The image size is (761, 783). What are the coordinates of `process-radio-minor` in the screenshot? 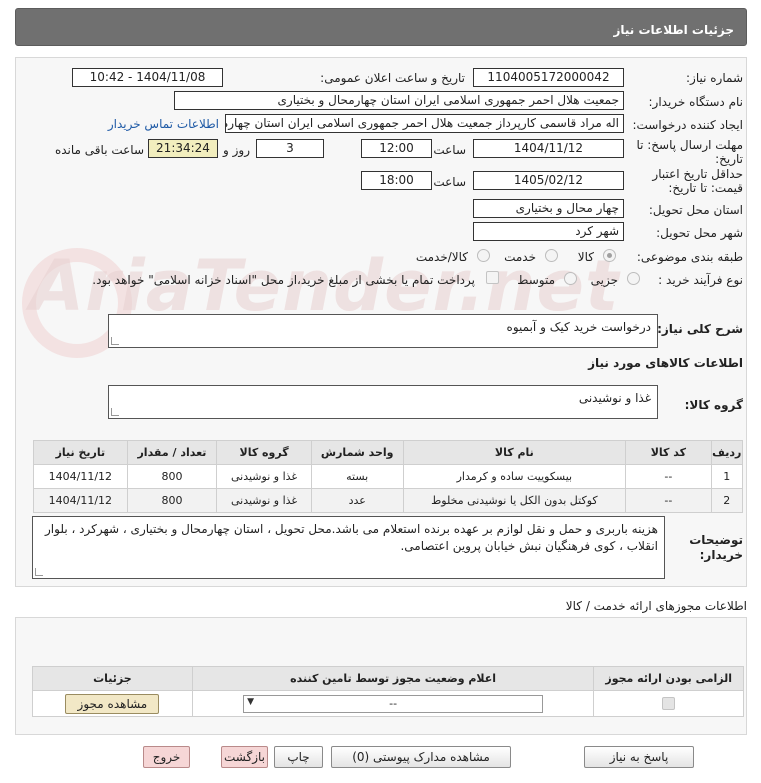 It's located at (633, 278).